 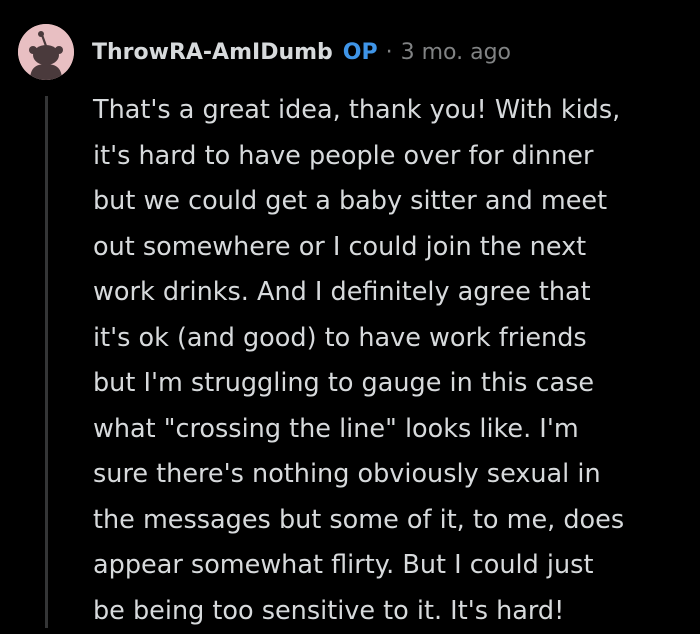 I want to click on op-badge: OP, so click(x=360, y=52).